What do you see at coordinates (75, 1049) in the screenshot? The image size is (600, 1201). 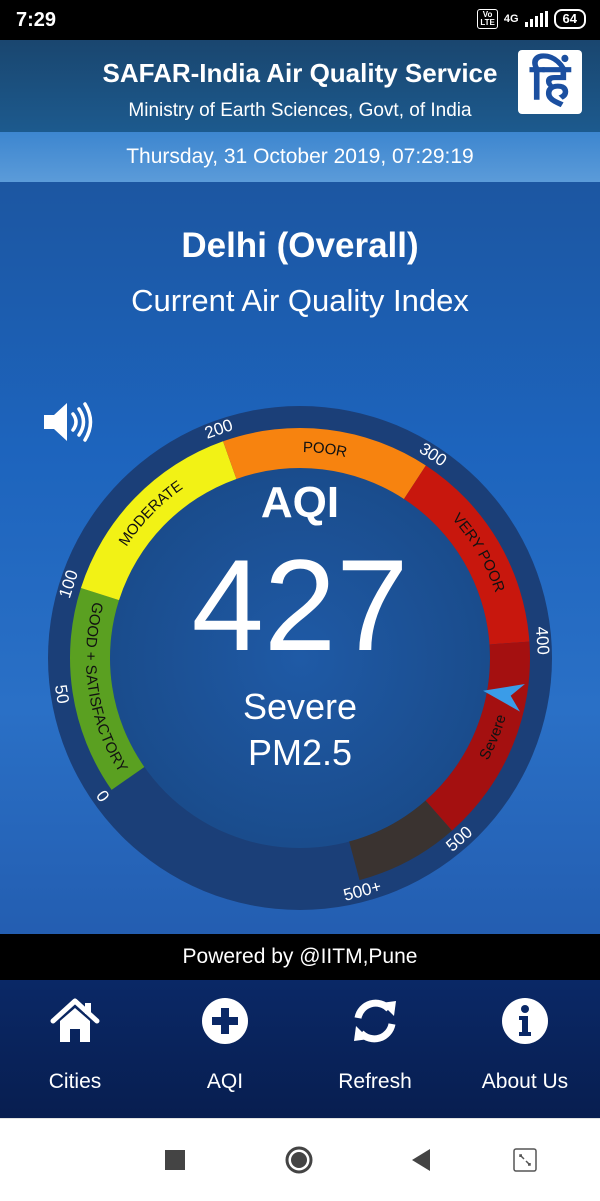 I see `nav-cities: Cities` at bounding box center [75, 1049].